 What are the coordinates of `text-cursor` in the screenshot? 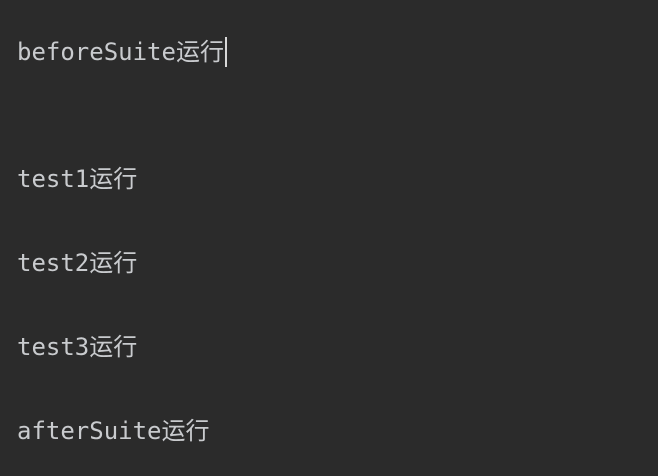 It's located at (225, 52).